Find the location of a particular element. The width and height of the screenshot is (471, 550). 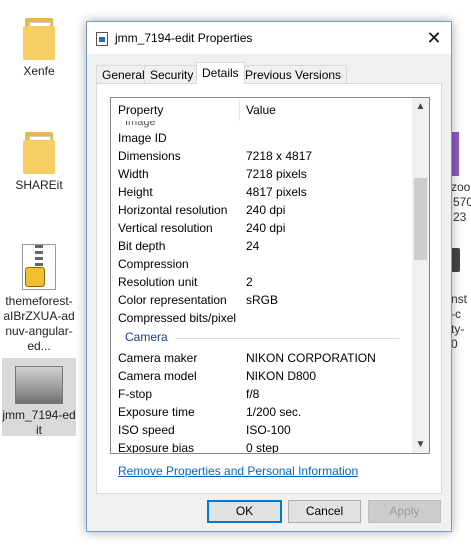

property-row: Height 4817 pixels is located at coordinates (261, 192).